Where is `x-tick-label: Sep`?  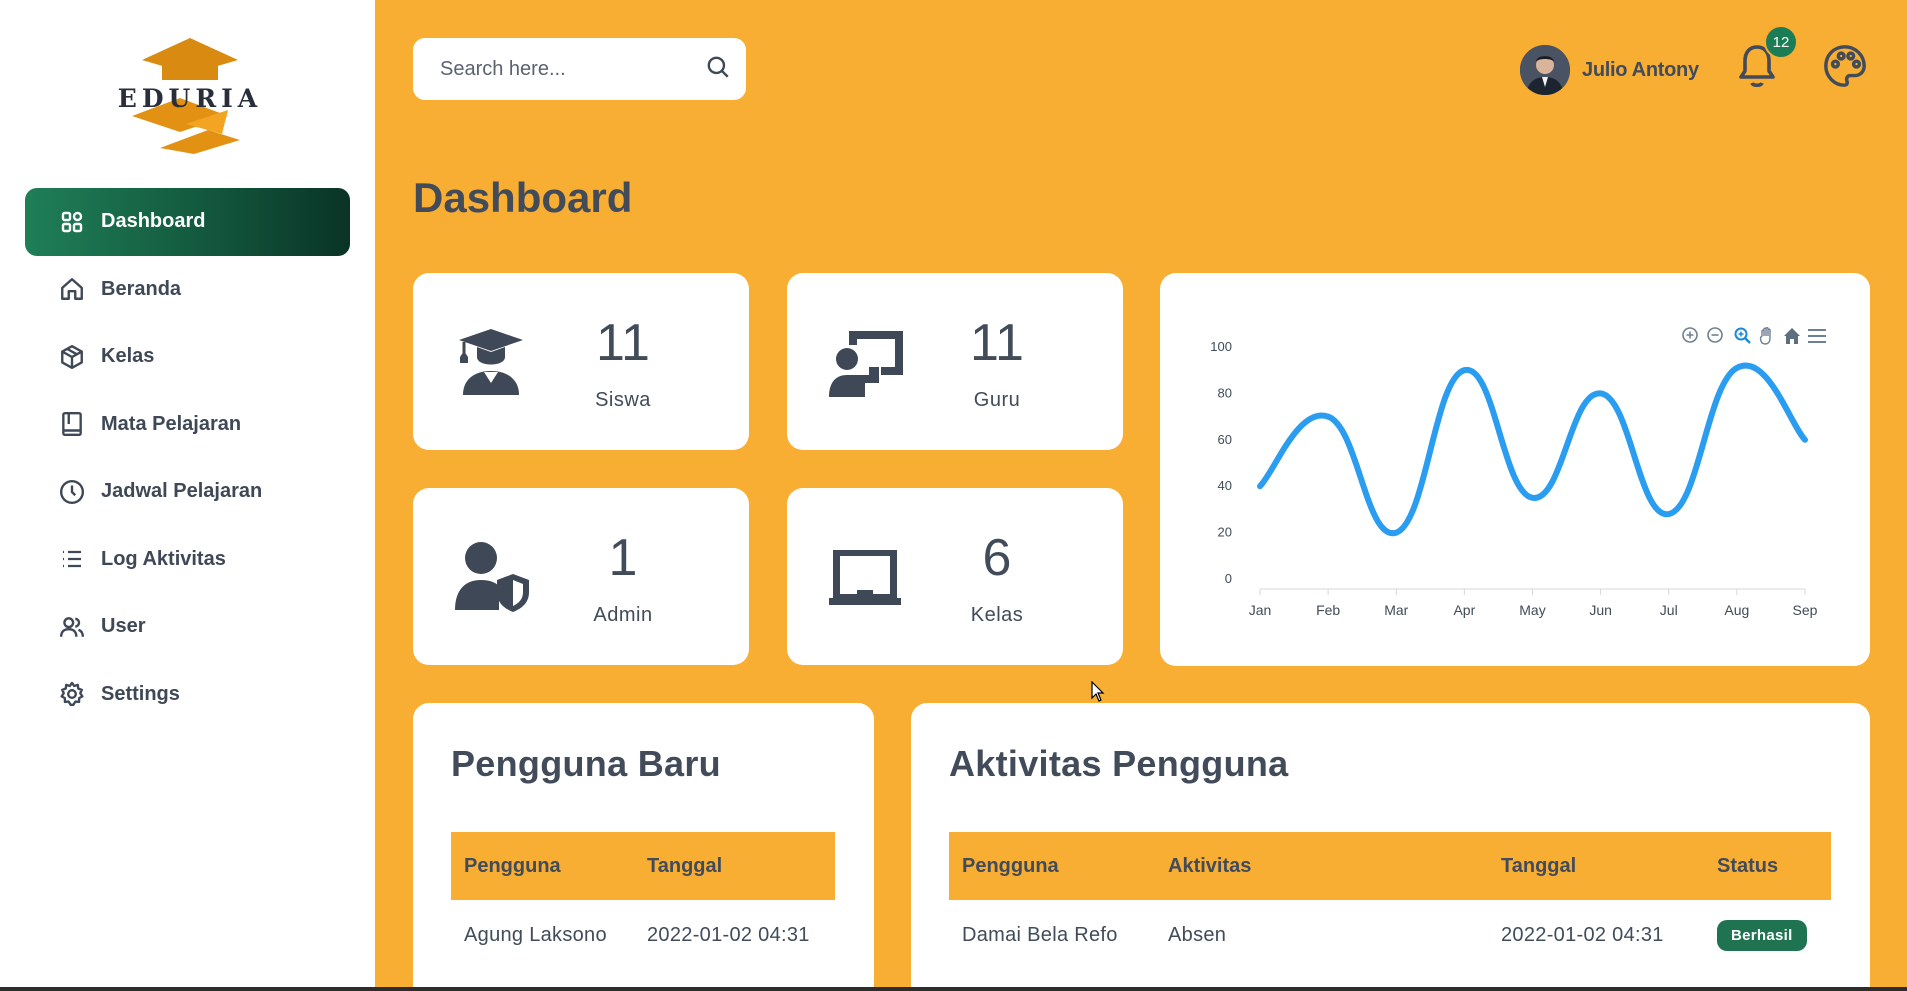
x-tick-label: Sep is located at coordinates (1805, 610).